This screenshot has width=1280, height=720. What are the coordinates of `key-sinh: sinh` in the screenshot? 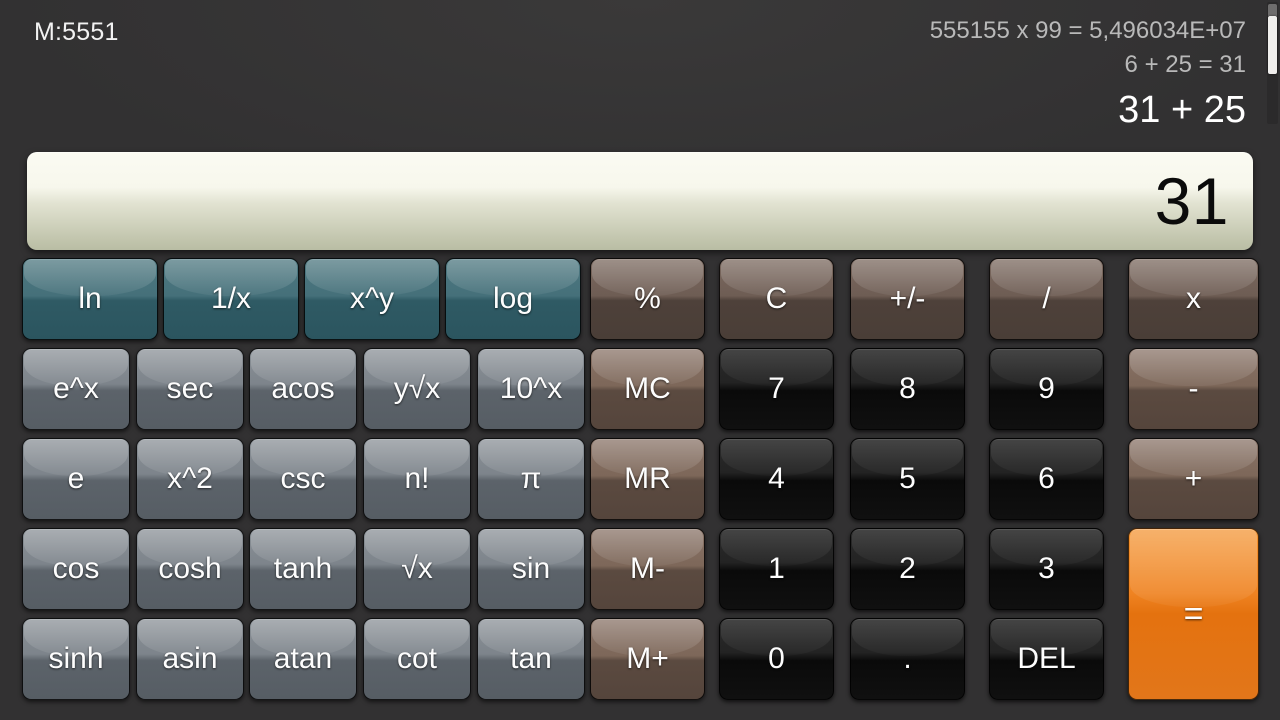 It's located at (76, 659).